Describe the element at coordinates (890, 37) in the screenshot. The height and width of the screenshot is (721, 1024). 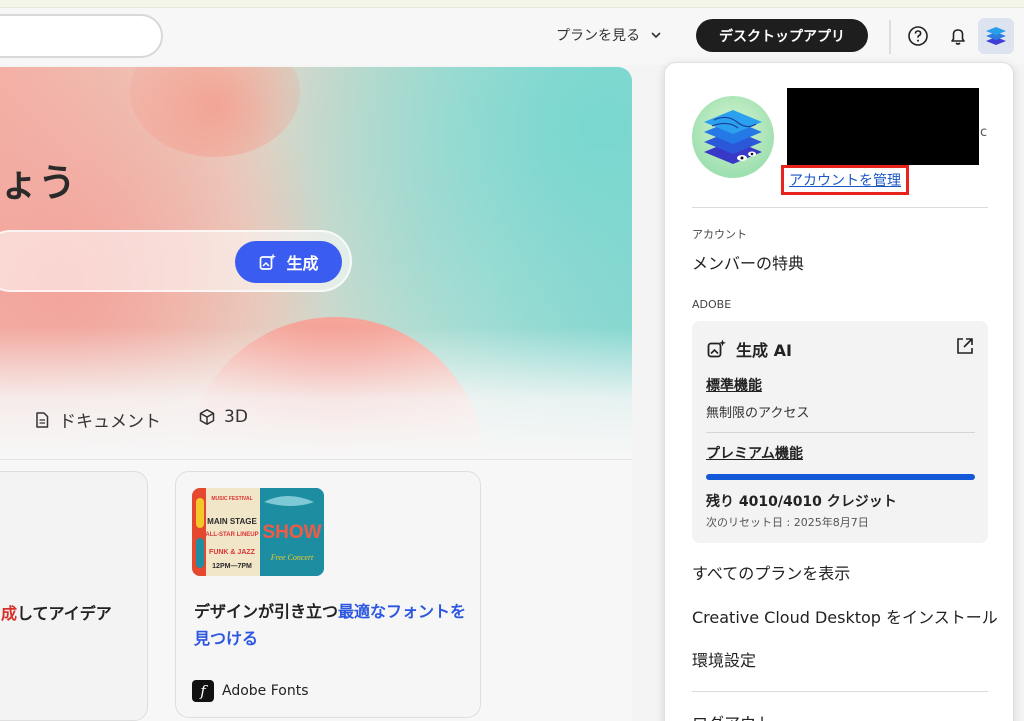
I see `header-divider` at that location.